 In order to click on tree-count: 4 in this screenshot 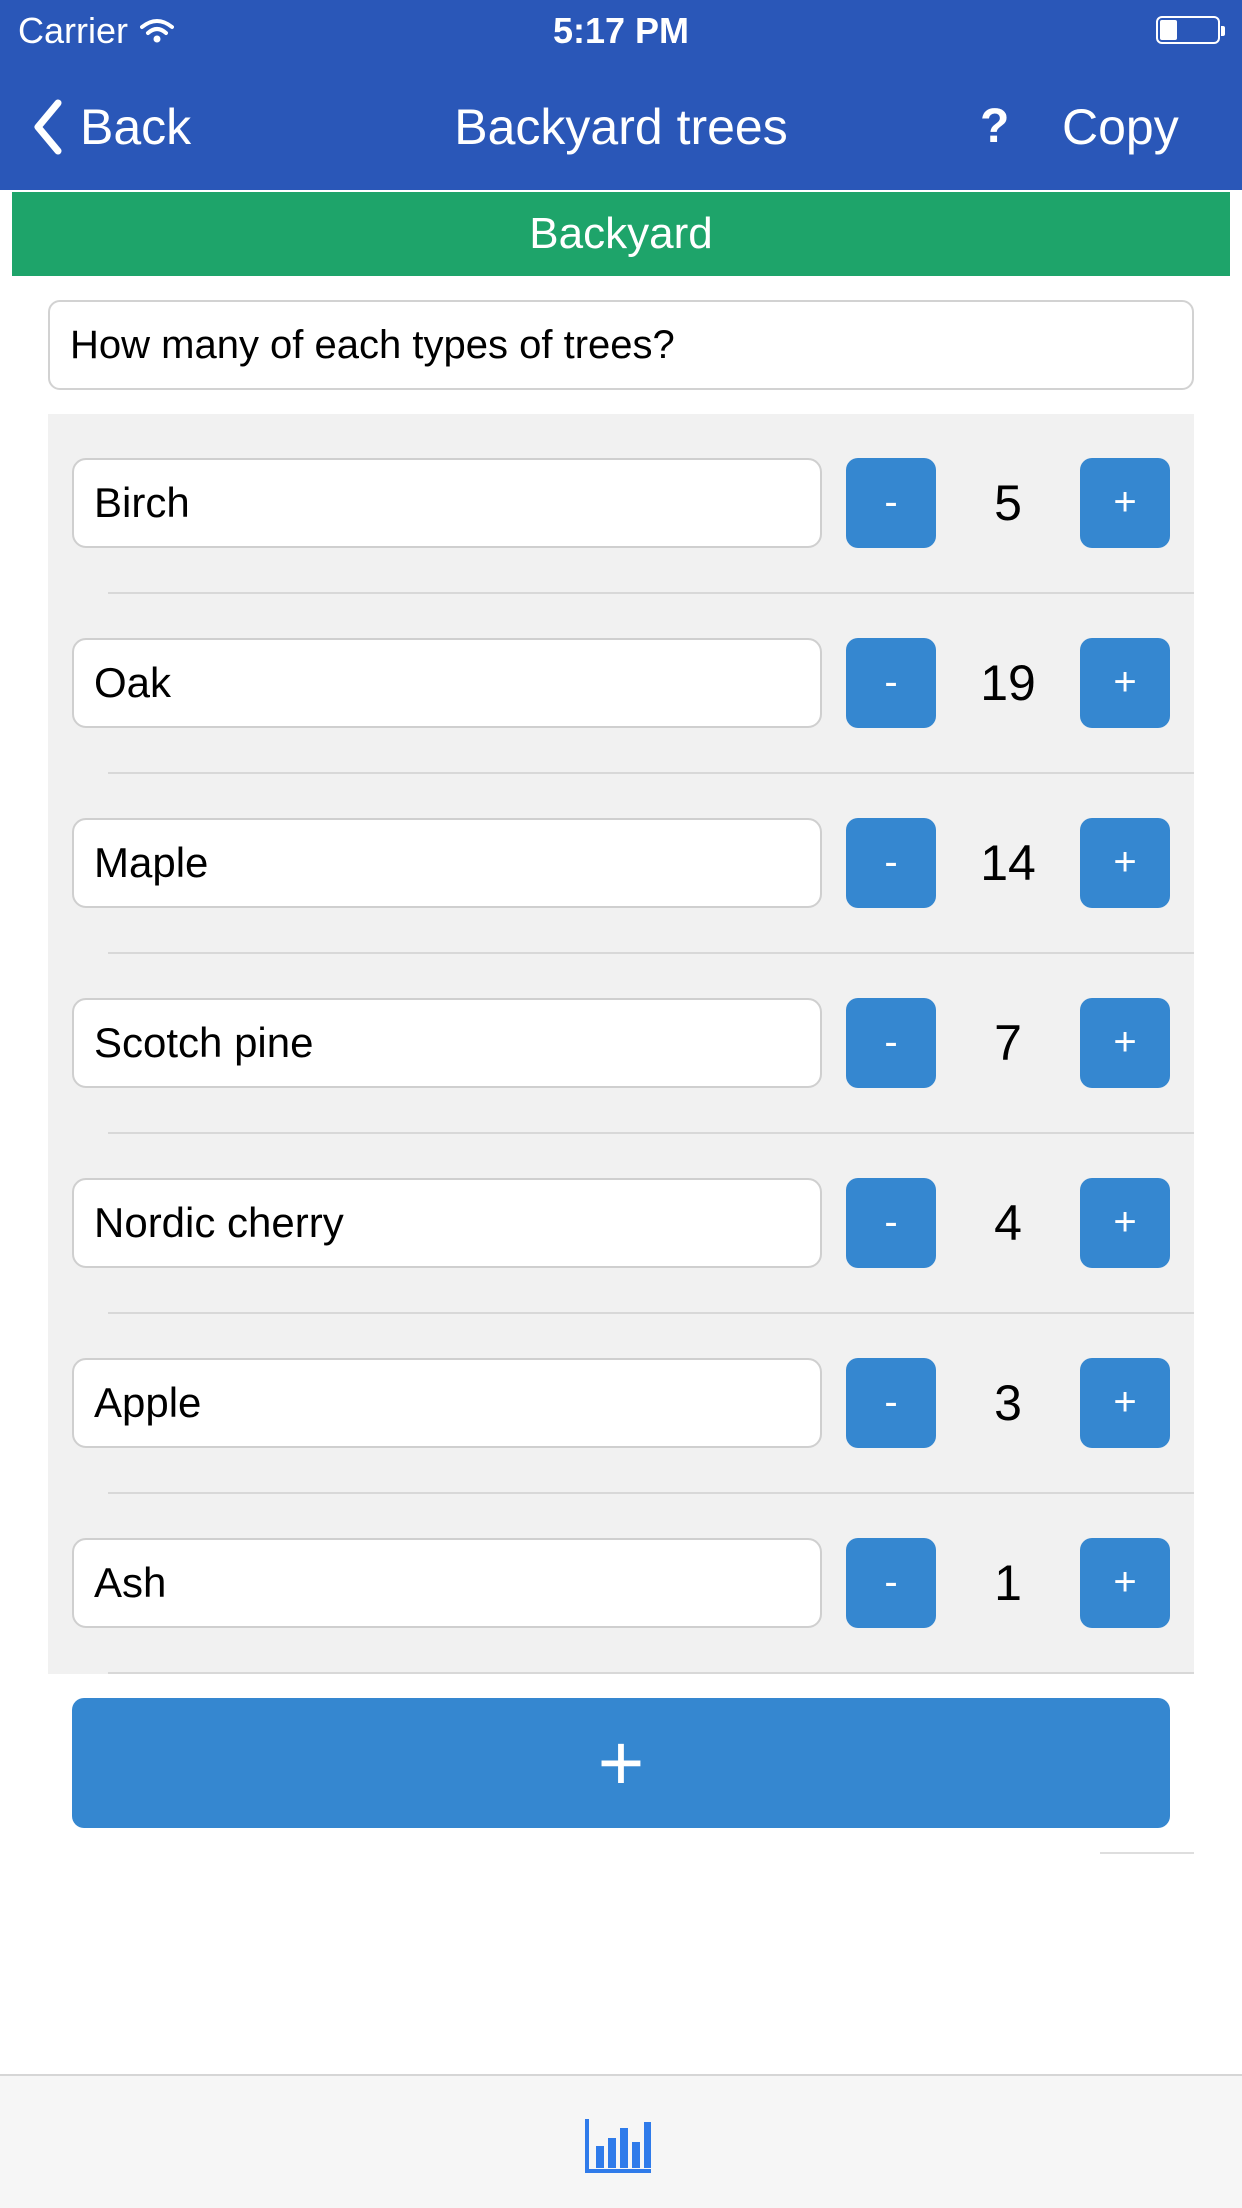, I will do `click(1008, 1223)`.